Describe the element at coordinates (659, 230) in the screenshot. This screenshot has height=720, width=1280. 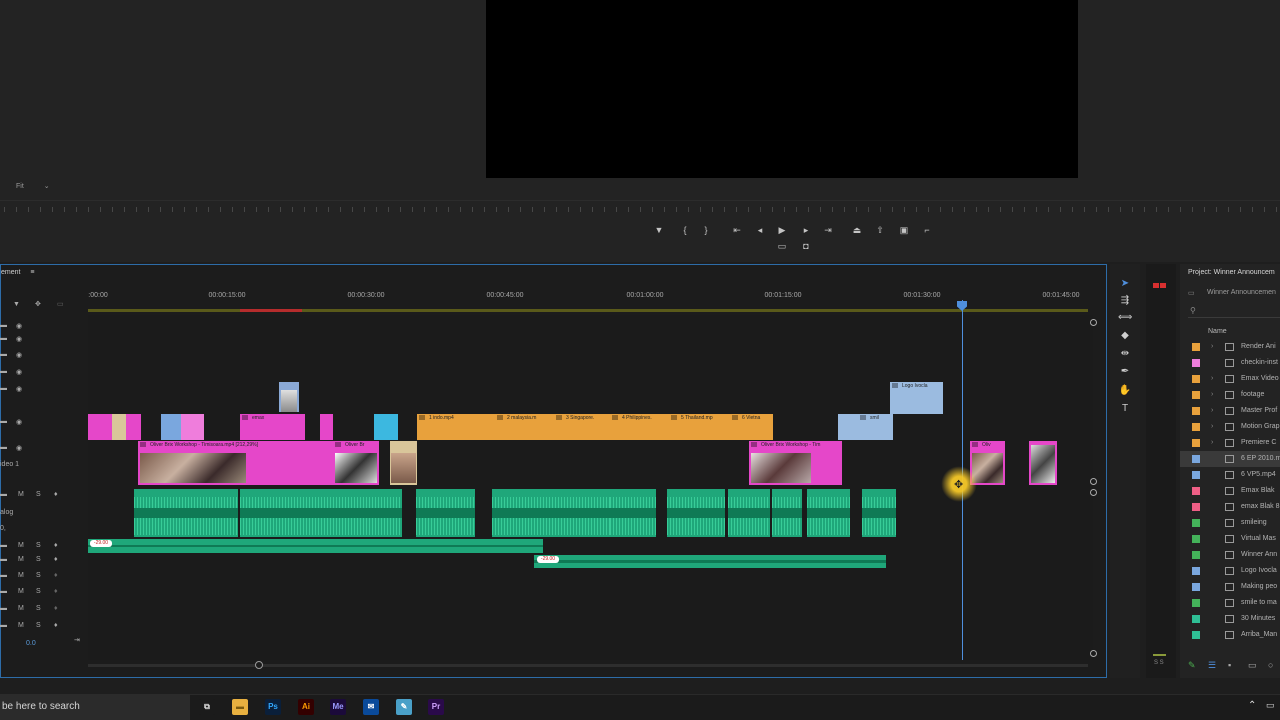
I see `marker-icon: ▼` at that location.